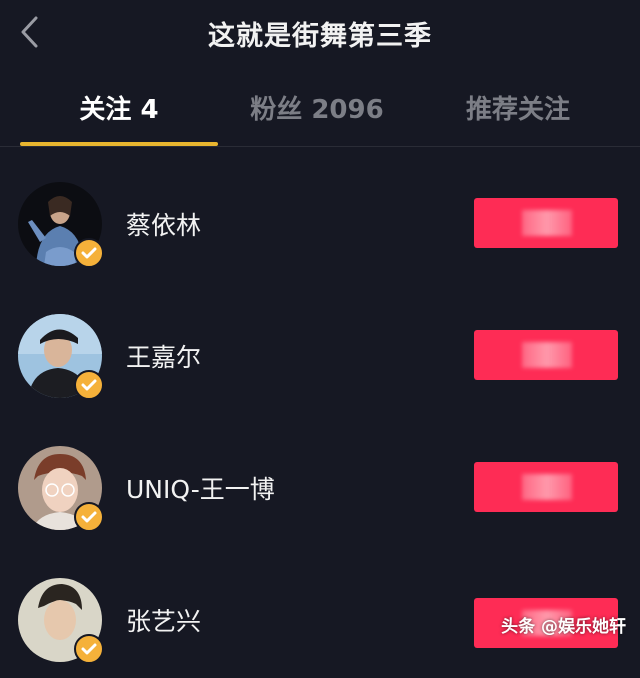 The width and height of the screenshot is (640, 678). I want to click on user-name: 蔡依林, so click(163, 224).